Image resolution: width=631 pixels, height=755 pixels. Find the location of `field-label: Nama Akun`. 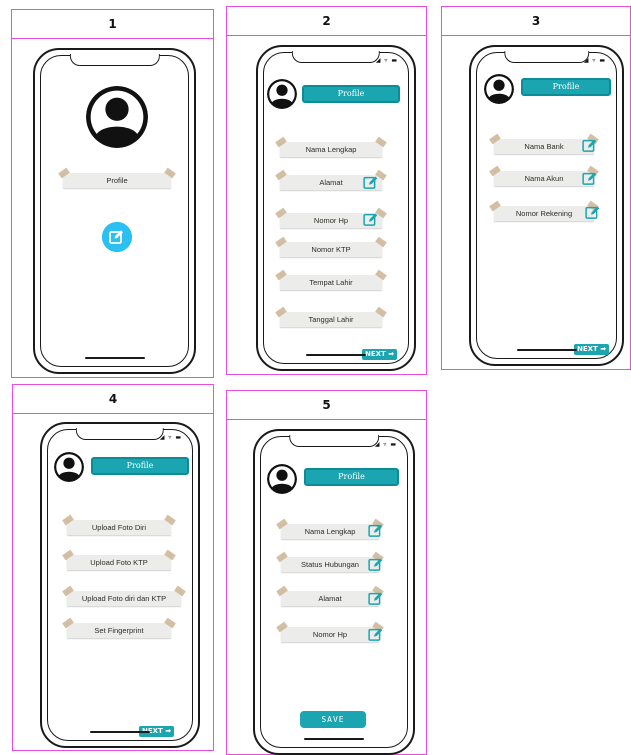

field-label: Nama Akun is located at coordinates (544, 178).